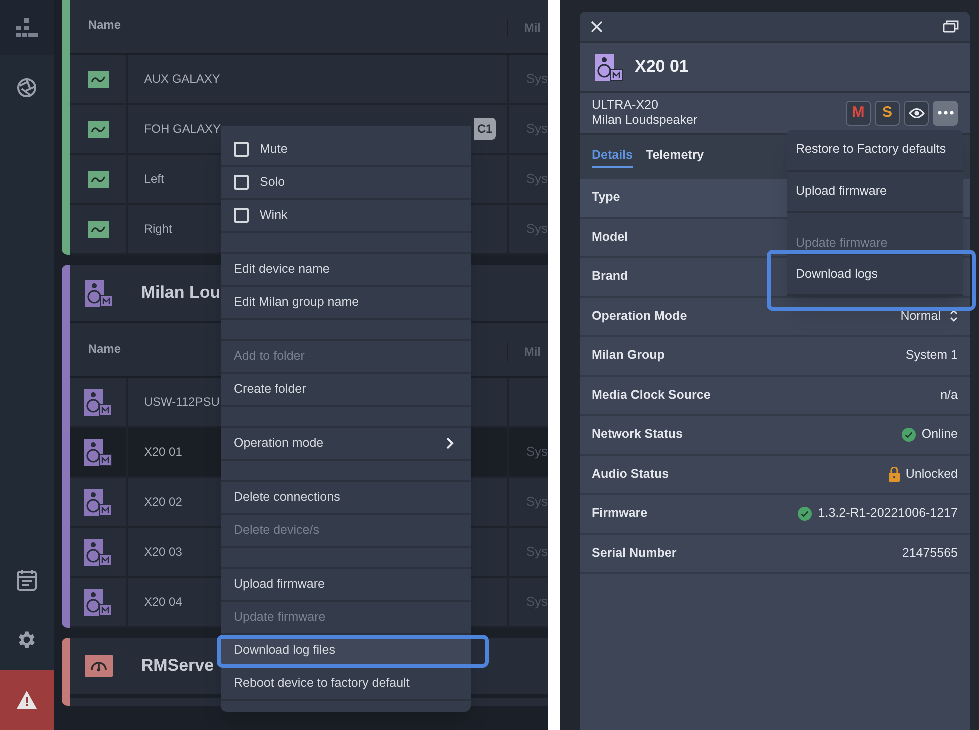  What do you see at coordinates (645, 120) in the screenshot?
I see `device-description: Milan Loudspeaker` at bounding box center [645, 120].